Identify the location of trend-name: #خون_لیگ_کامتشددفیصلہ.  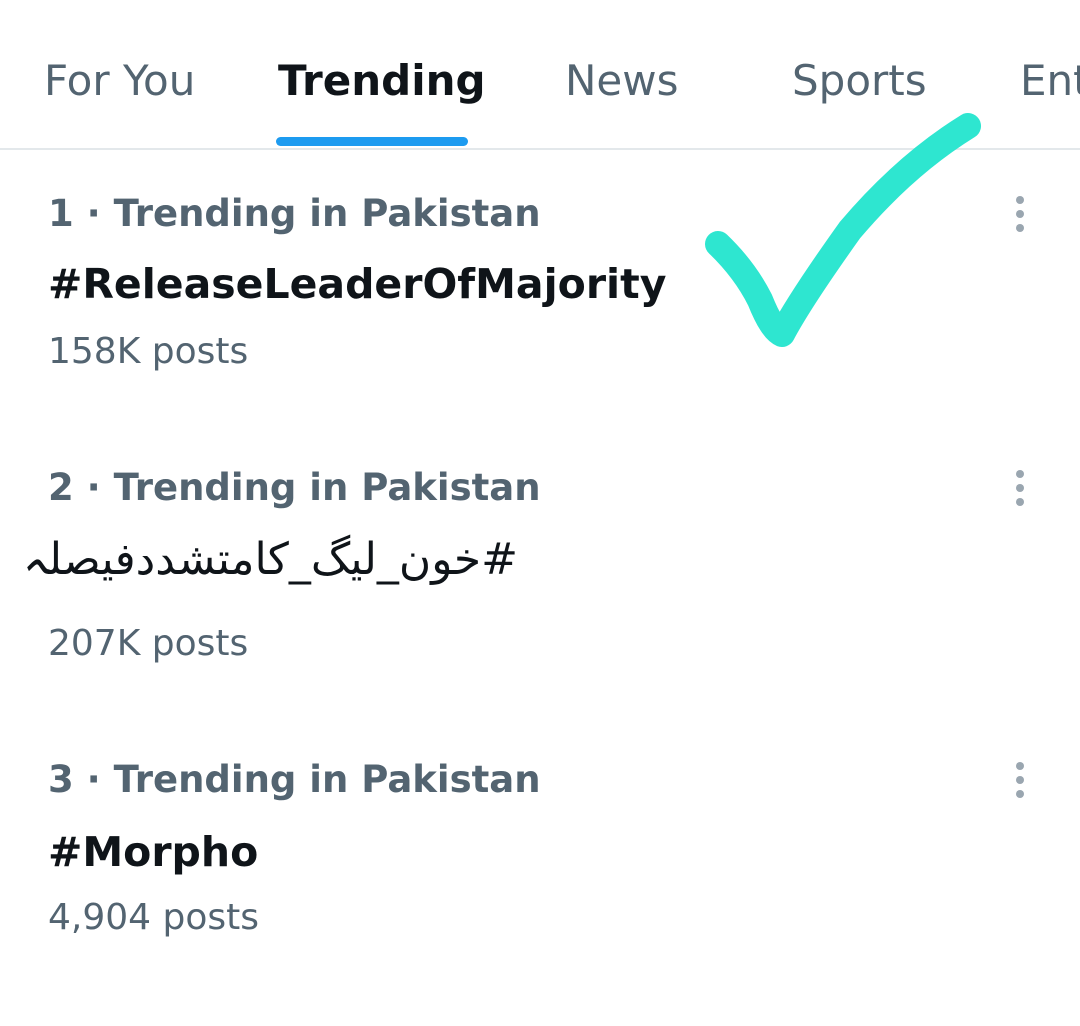
(270, 559).